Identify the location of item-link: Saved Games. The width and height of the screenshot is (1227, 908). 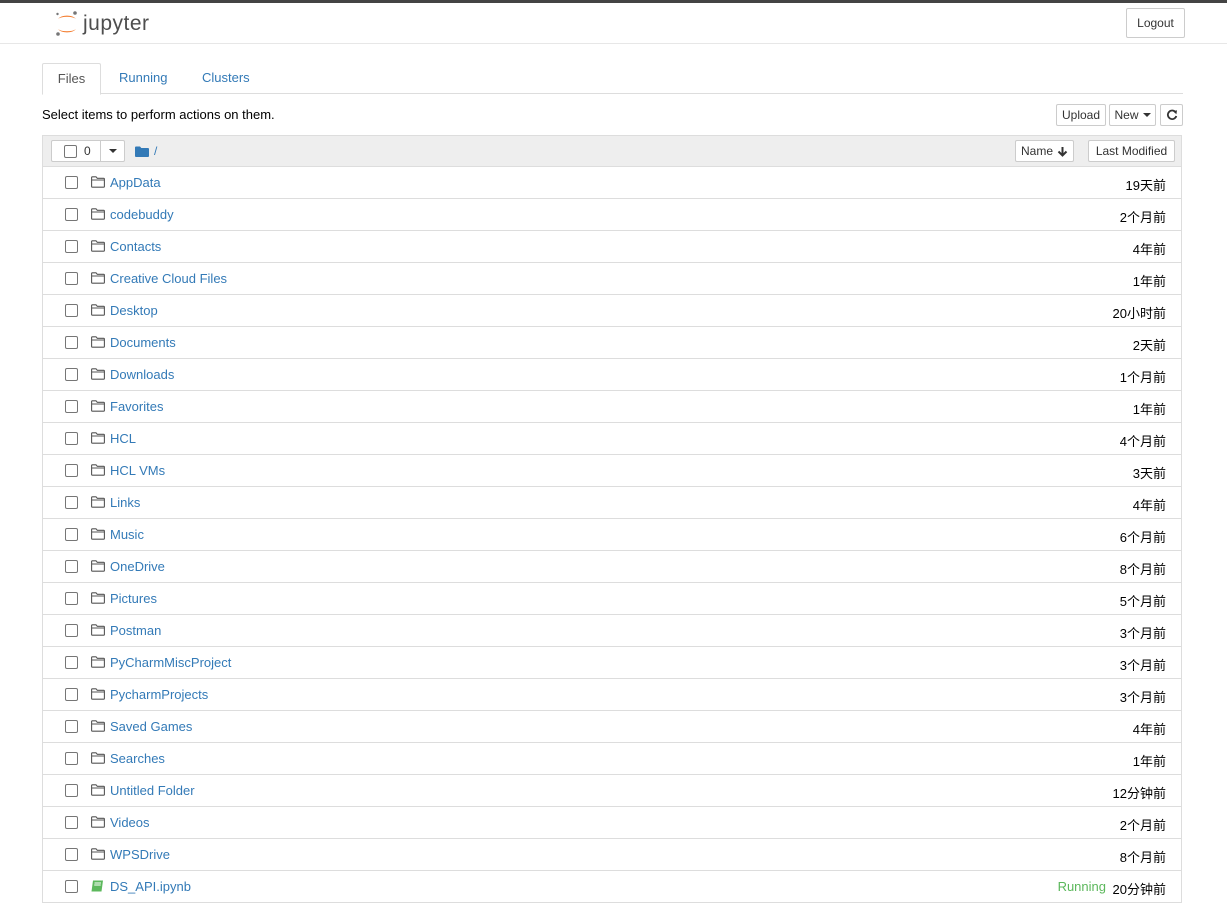
(151, 726).